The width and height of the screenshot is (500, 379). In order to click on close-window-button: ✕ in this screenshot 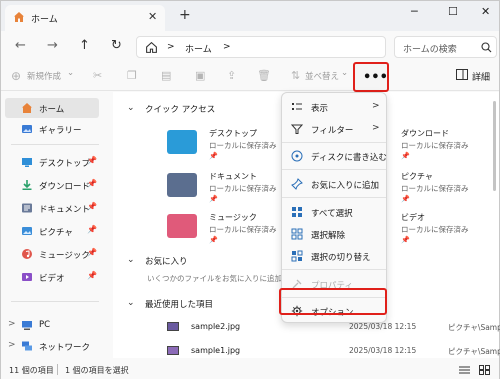, I will do `click(485, 11)`.